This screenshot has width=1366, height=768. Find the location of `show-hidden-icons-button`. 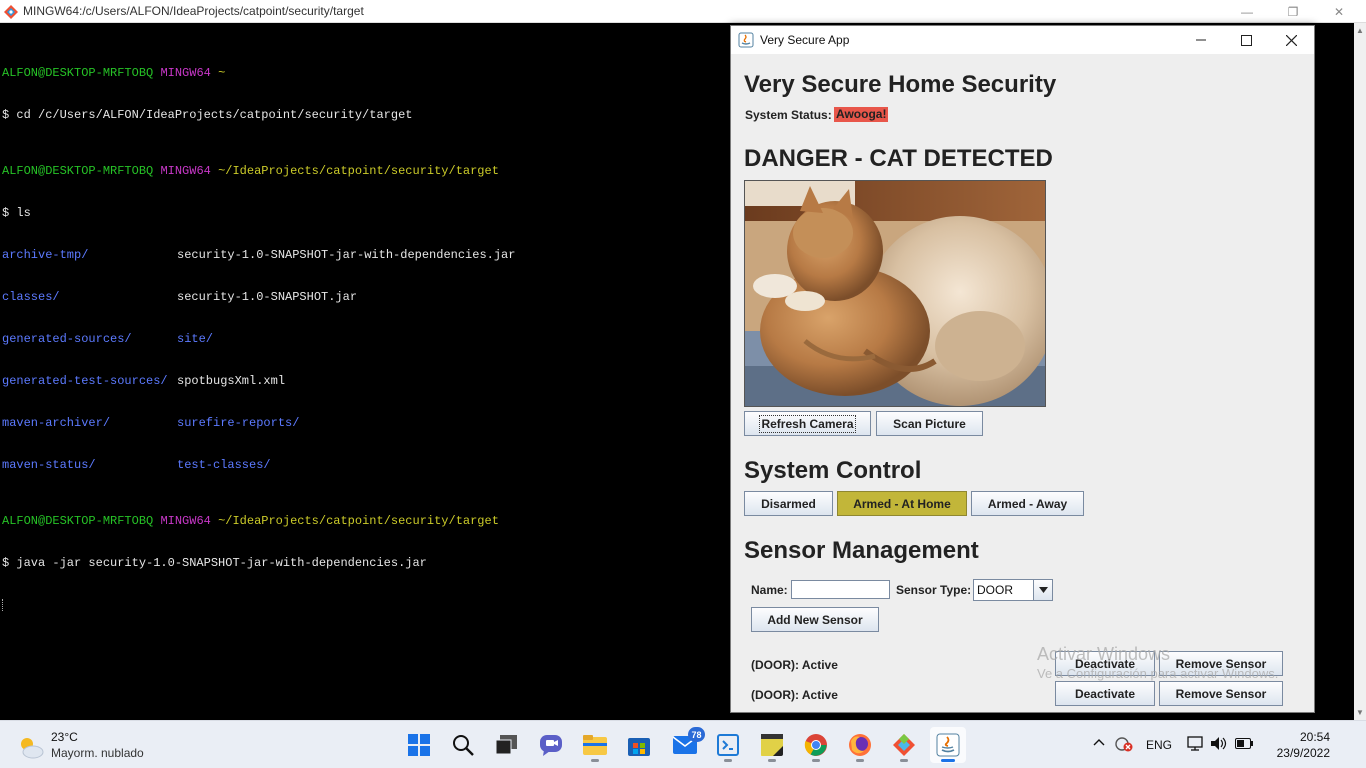

show-hidden-icons-button is located at coordinates (1099, 742).